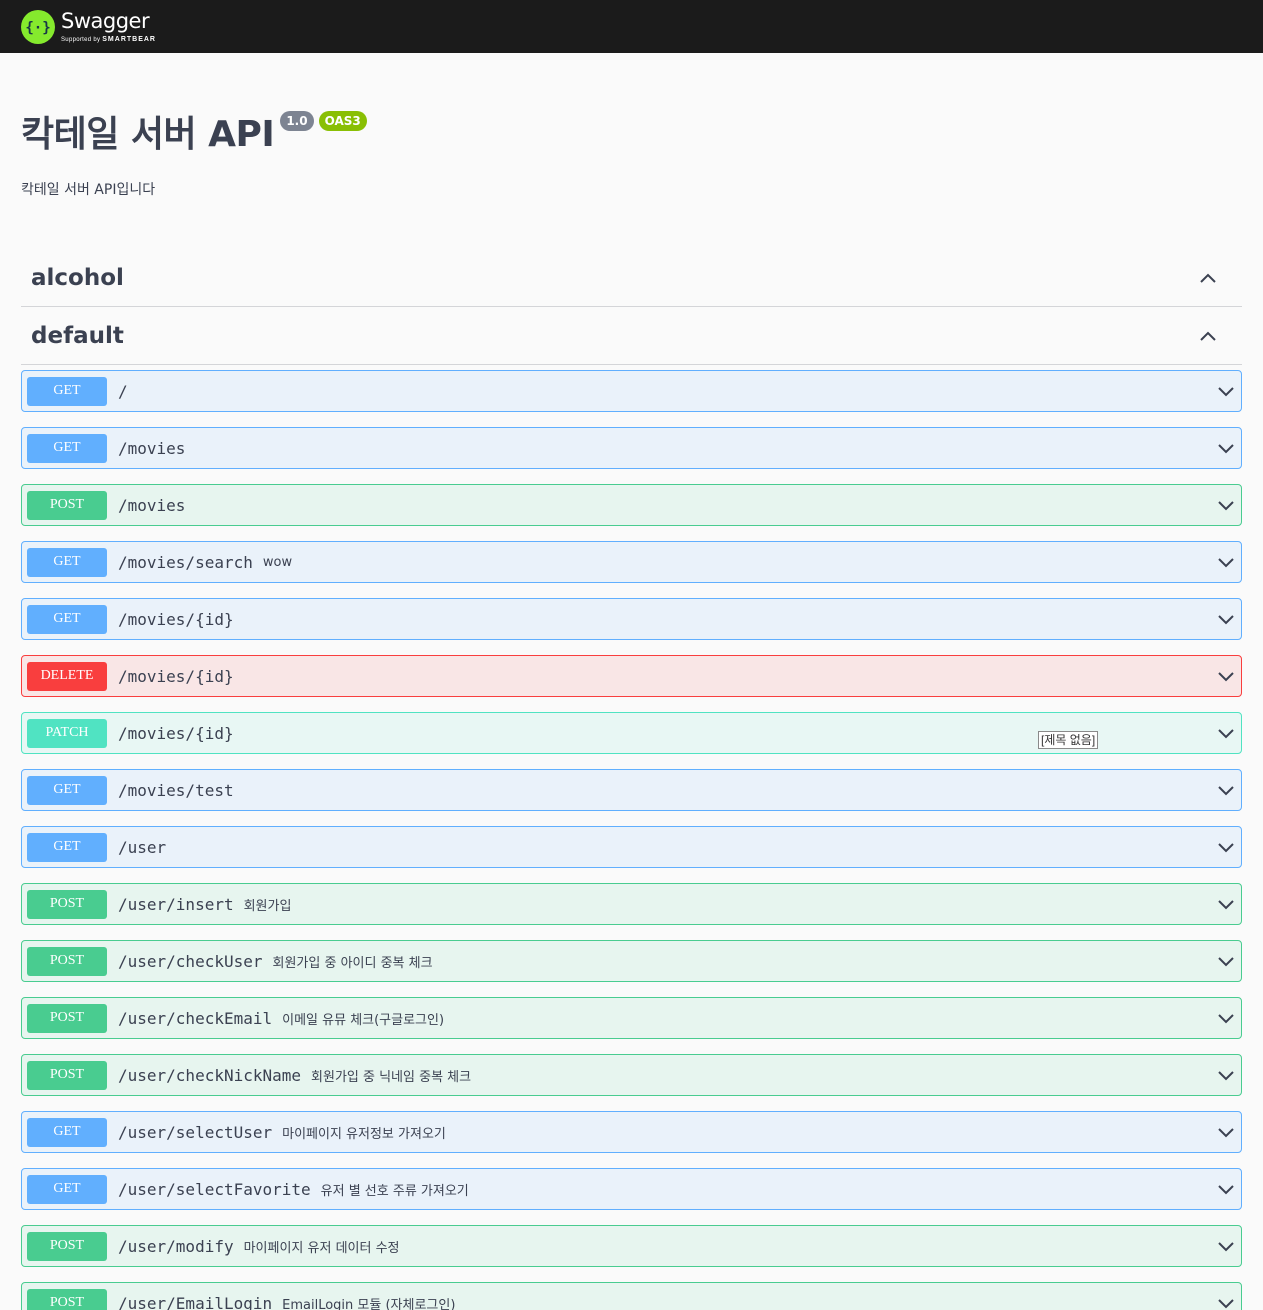  I want to click on operation-path: /user, so click(142, 847).